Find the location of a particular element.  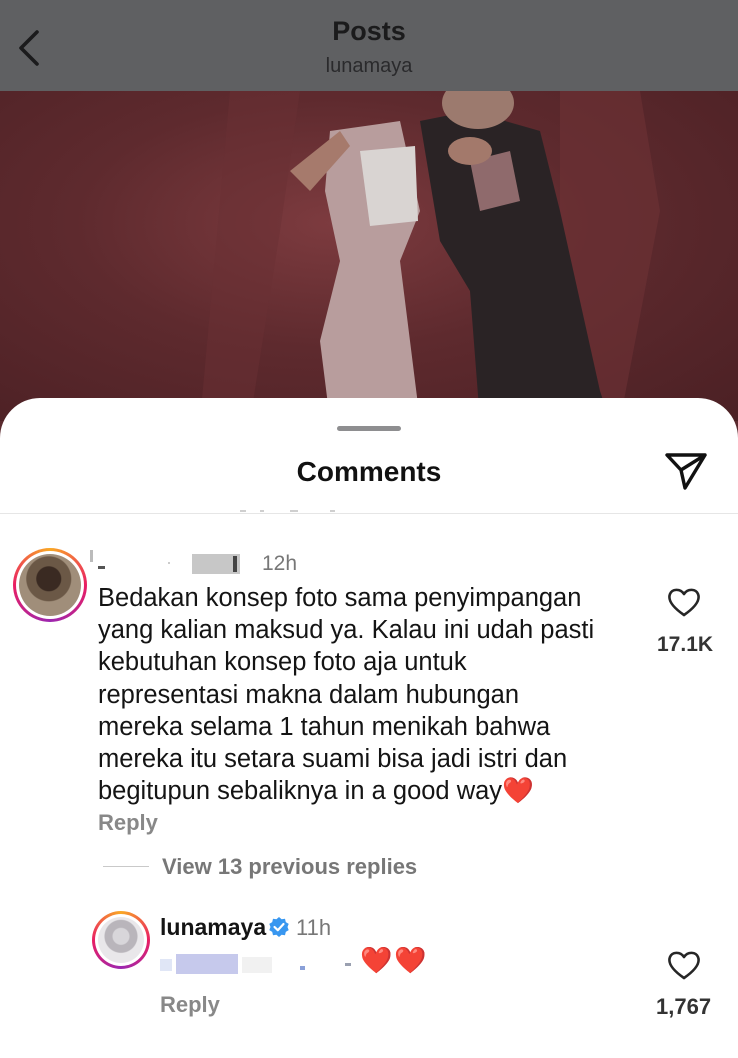

reply-like-button is located at coordinates (684, 965).